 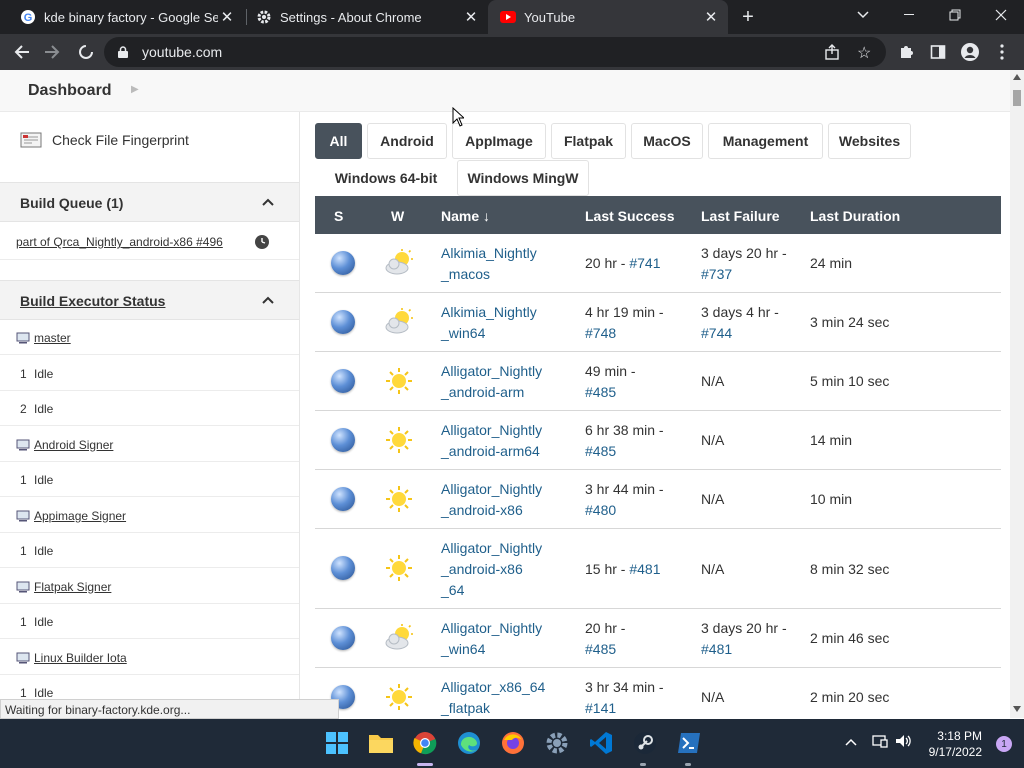 What do you see at coordinates (630, 216) in the screenshot?
I see `col-last-success: Last Success` at bounding box center [630, 216].